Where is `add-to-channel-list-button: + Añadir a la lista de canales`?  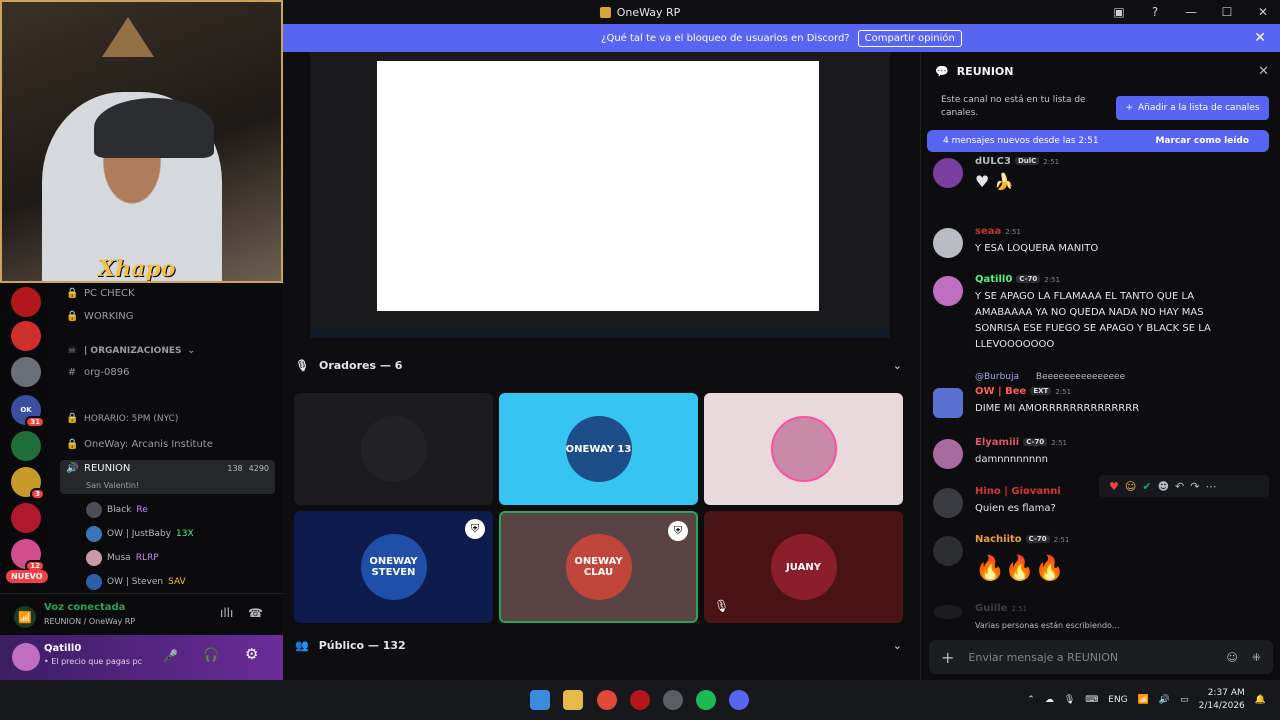 add-to-channel-list-button: + Añadir a la lista de canales is located at coordinates (1192, 108).